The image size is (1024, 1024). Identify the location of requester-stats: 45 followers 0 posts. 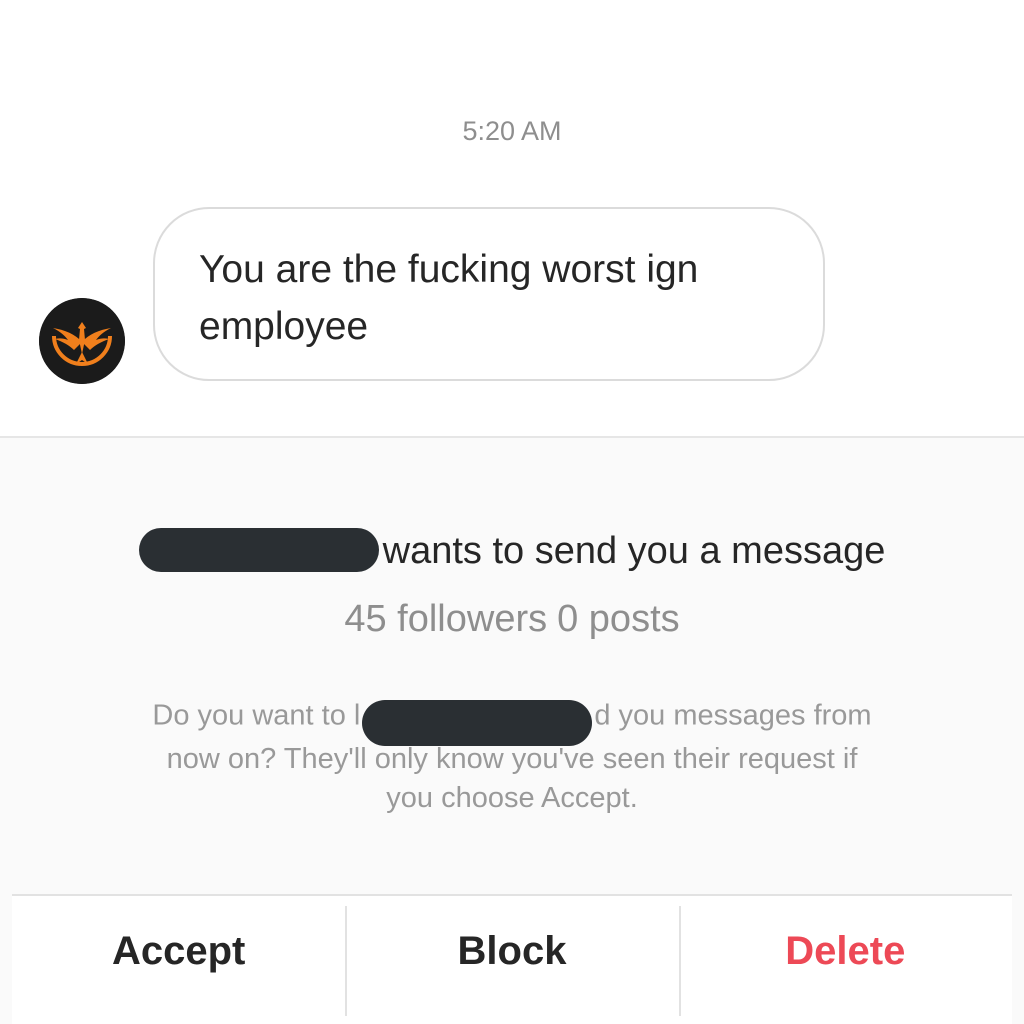
(512, 619).